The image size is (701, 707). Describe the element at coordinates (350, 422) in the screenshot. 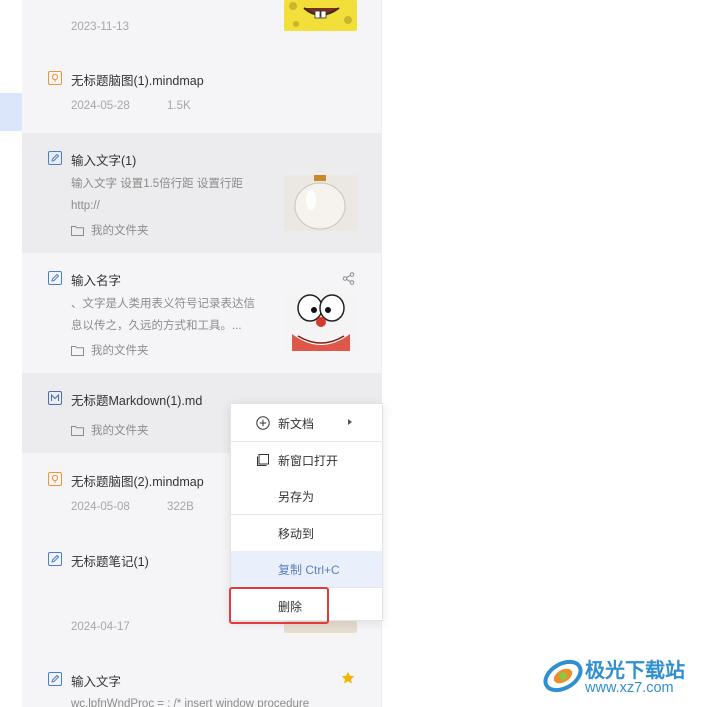

I see `submenu-arrow-icon` at that location.